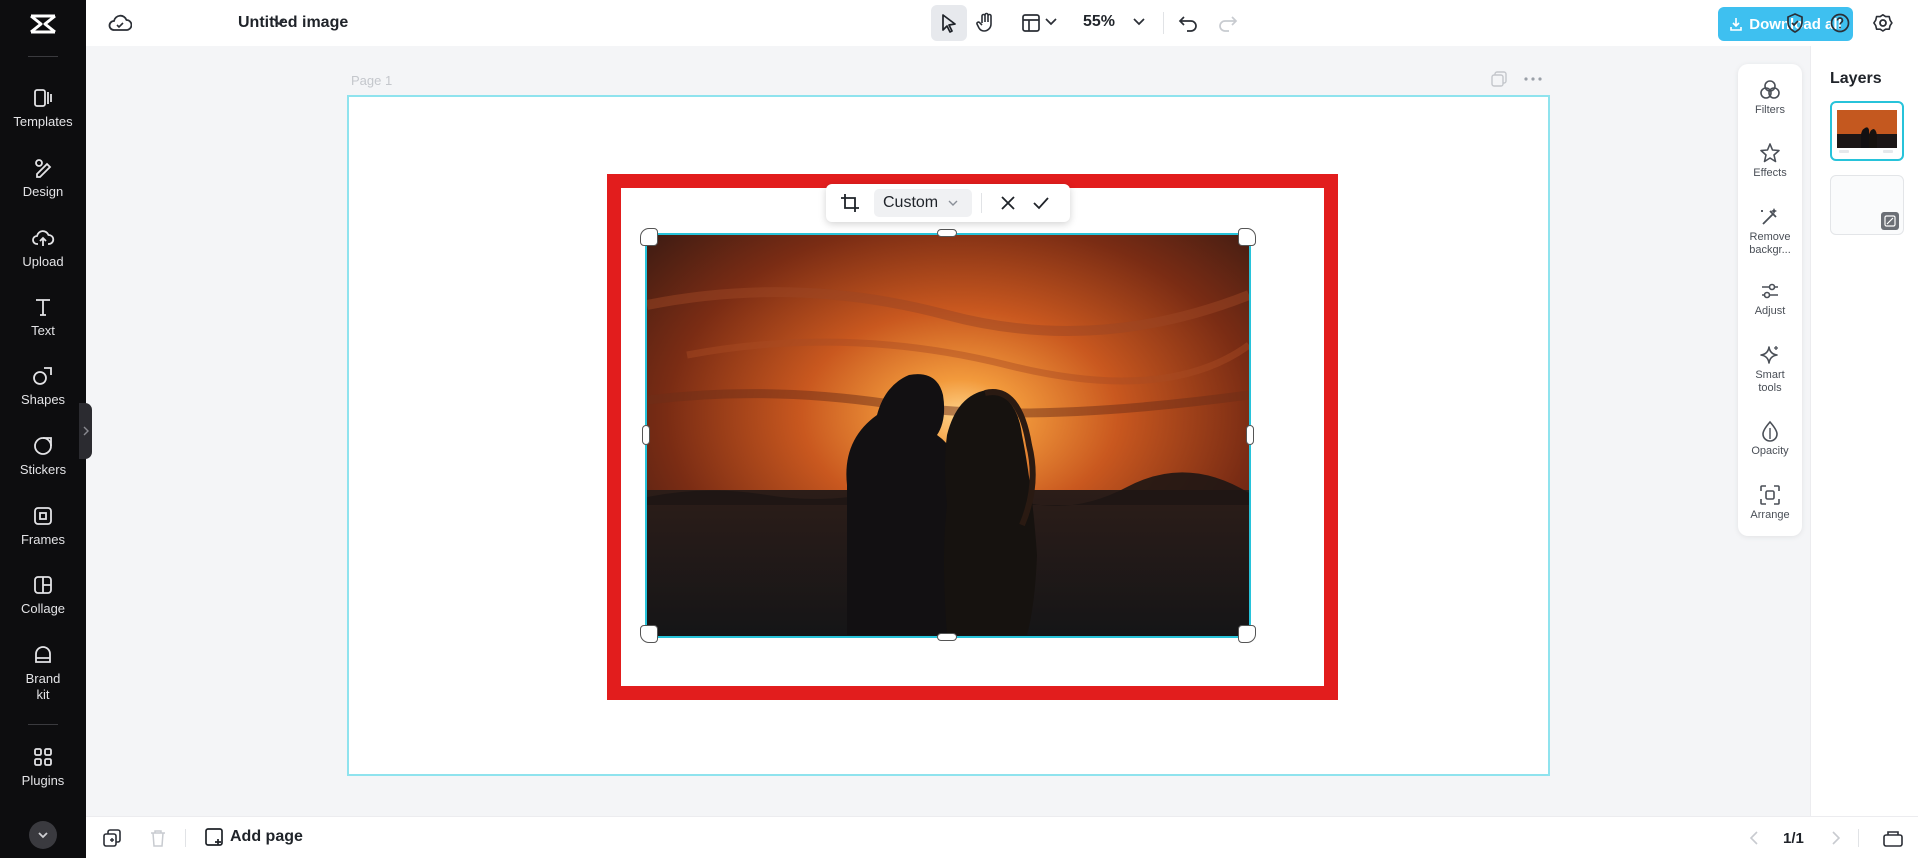 This screenshot has width=1918, height=858. I want to click on collapse-panel-handle, so click(85, 431).